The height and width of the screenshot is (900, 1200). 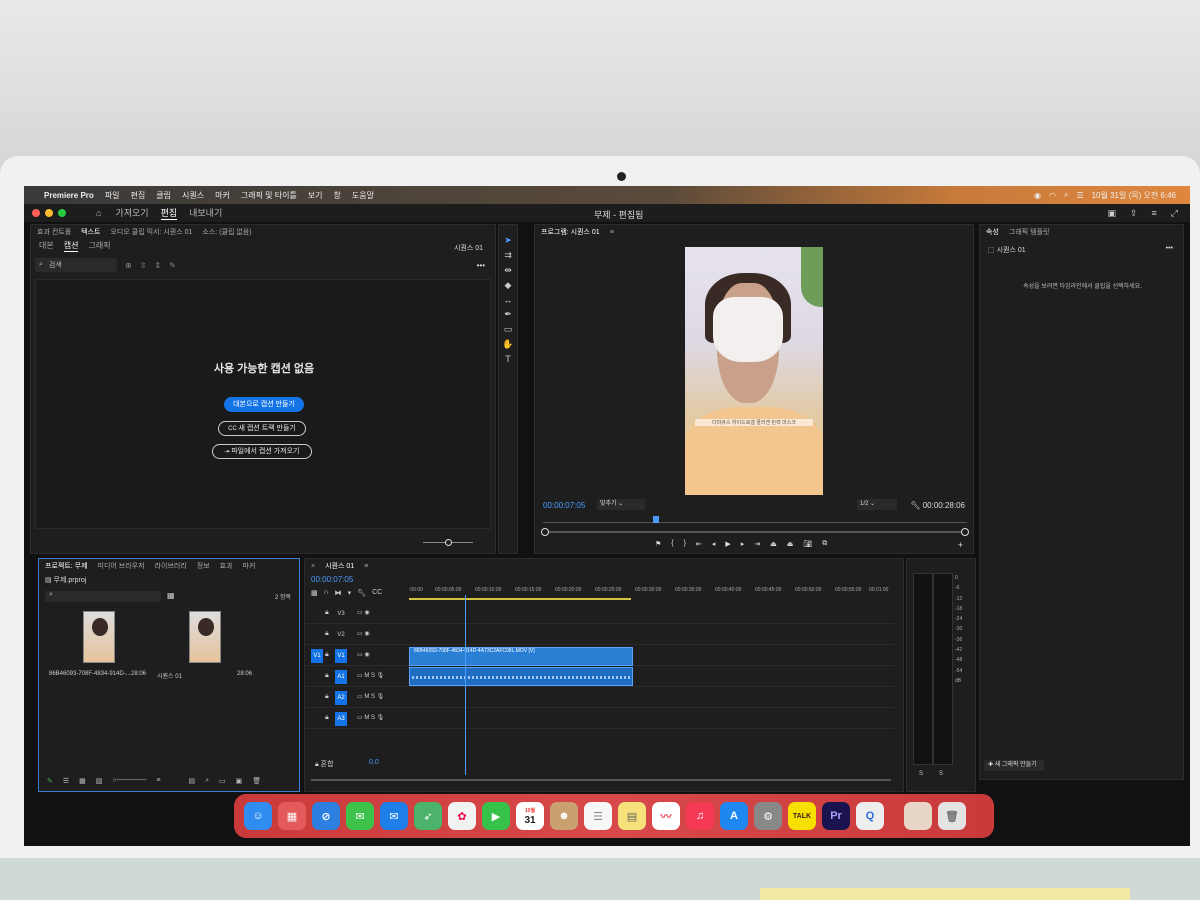 What do you see at coordinates (755, 532) in the screenshot?
I see `program-zoom-bar` at bounding box center [755, 532].